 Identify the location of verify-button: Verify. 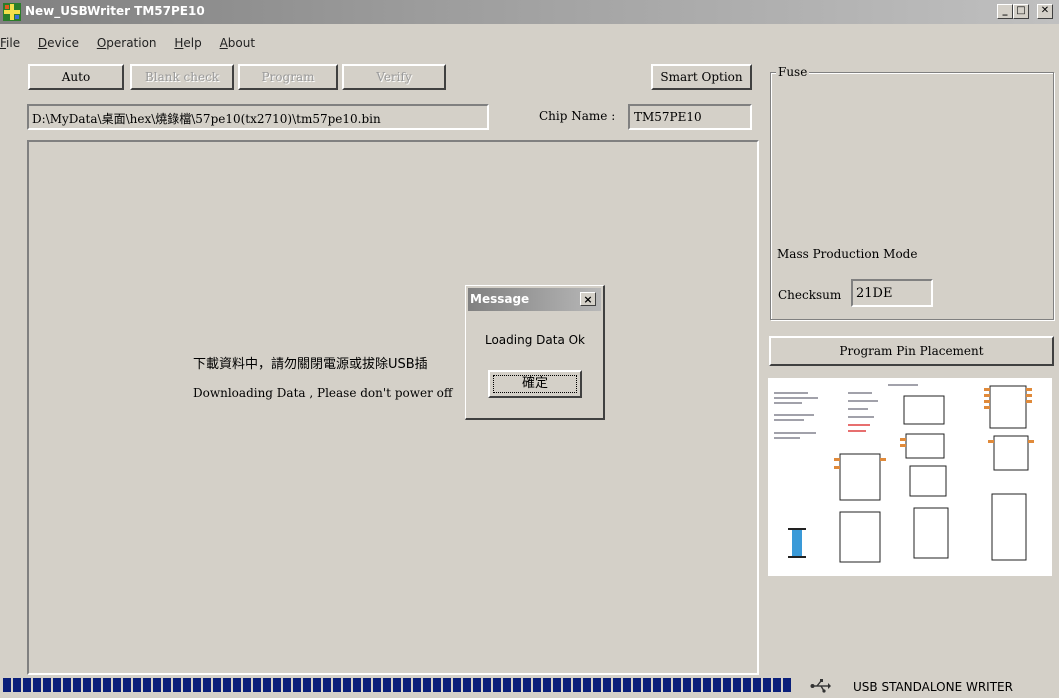
(394, 77).